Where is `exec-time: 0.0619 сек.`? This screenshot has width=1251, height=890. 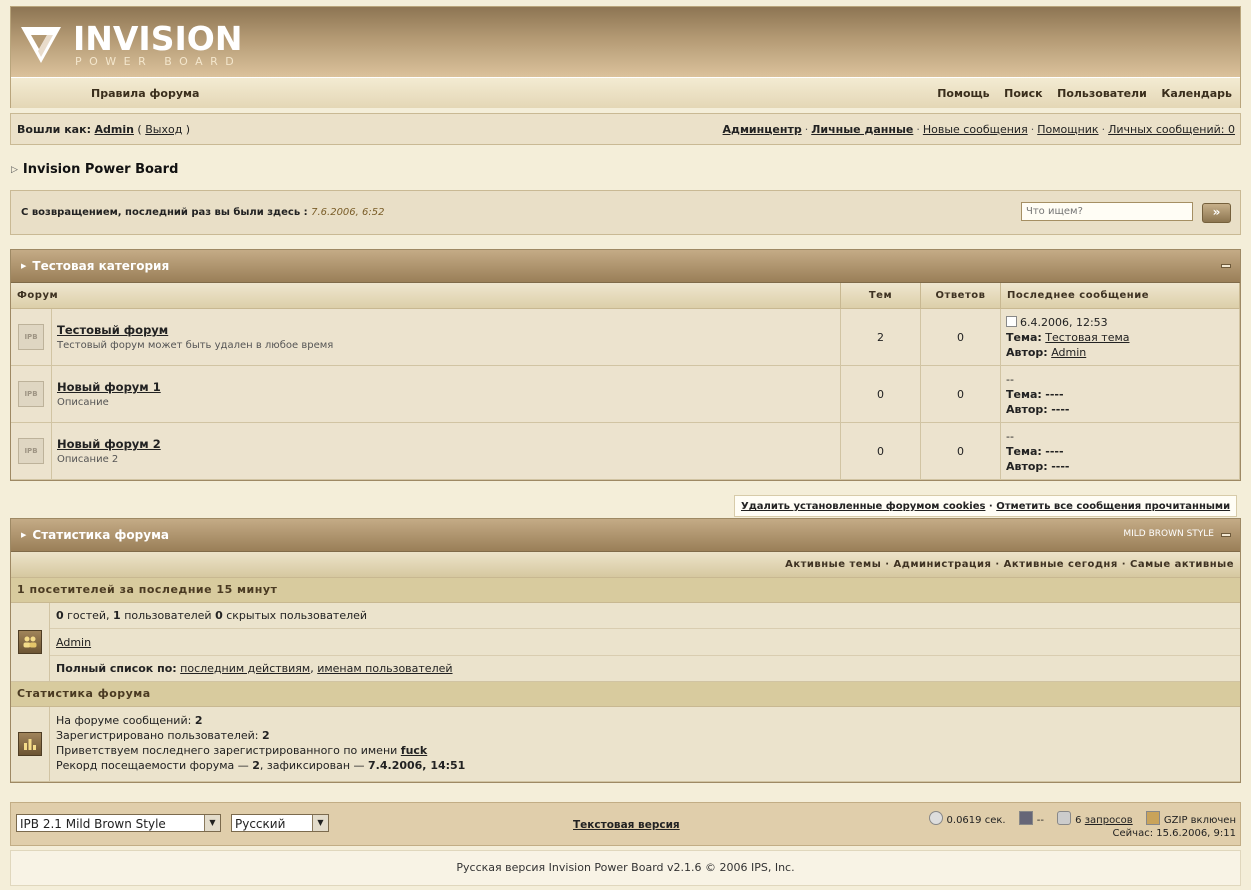
exec-time: 0.0619 сек. is located at coordinates (976, 820).